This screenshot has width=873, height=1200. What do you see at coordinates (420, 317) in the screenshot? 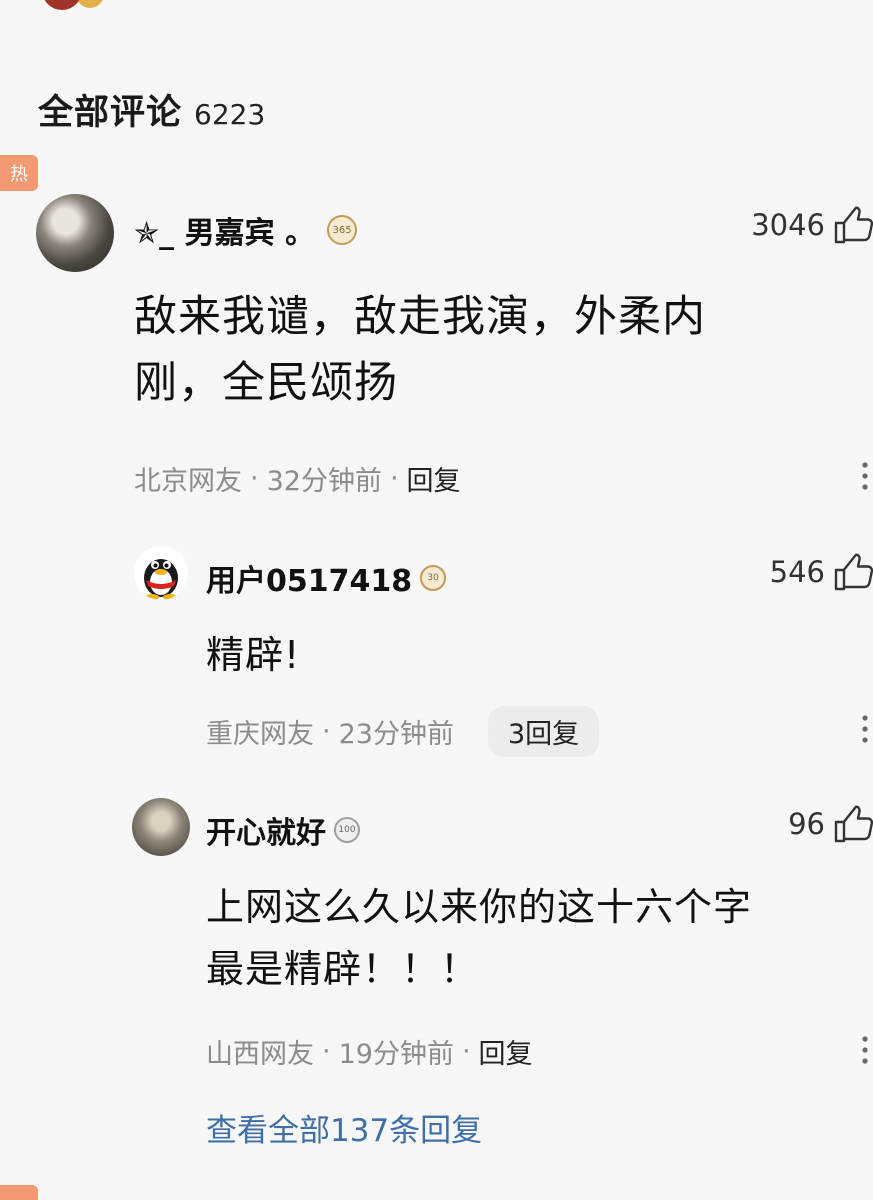
I see `comment-text-line: 敌来我谴，敌走我演，外柔内` at bounding box center [420, 317].